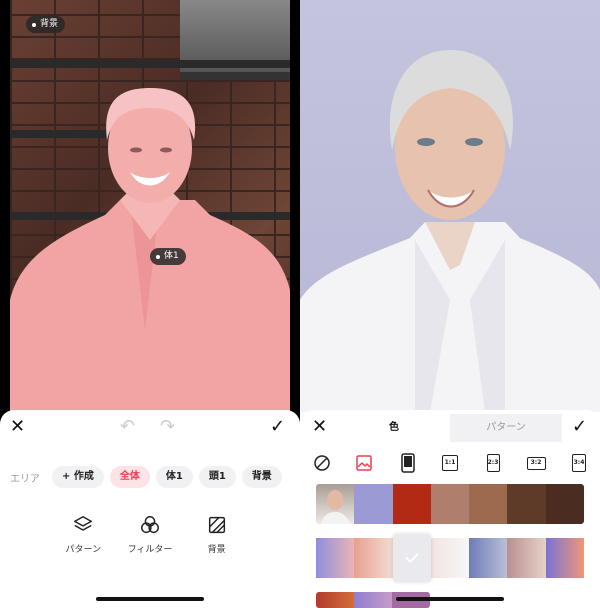  What do you see at coordinates (168, 256) in the screenshot?
I see `body-mask-badge: 体1` at bounding box center [168, 256].